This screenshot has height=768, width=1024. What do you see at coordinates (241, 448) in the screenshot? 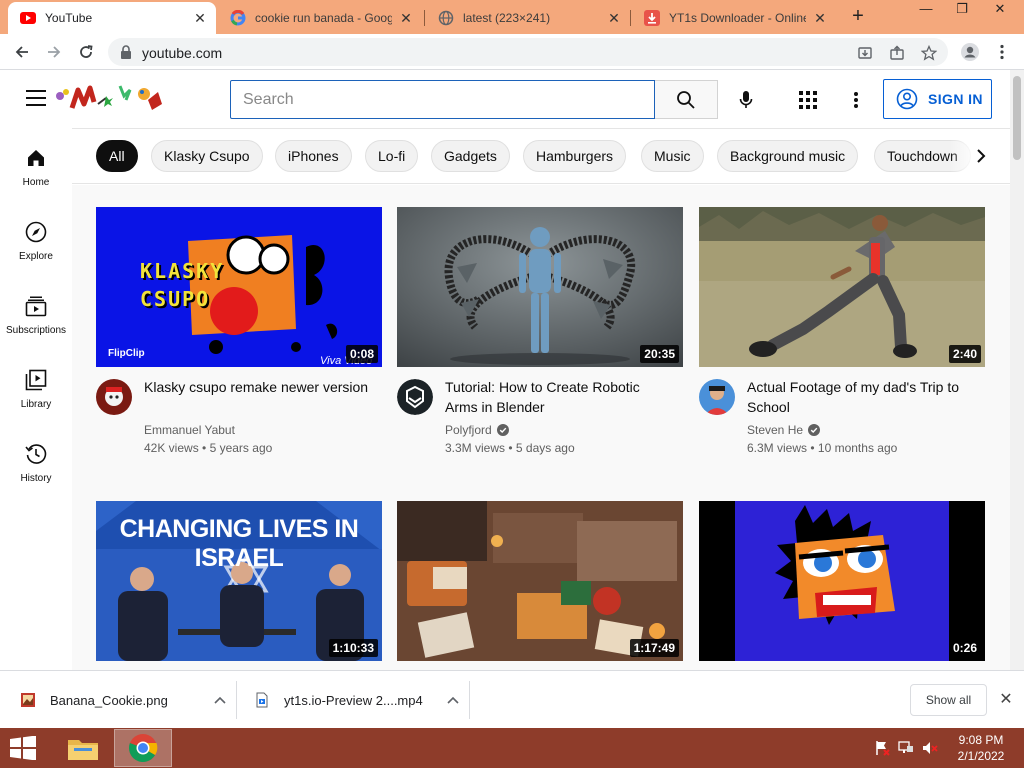
I see `upload-age: 5 years ago` at bounding box center [241, 448].